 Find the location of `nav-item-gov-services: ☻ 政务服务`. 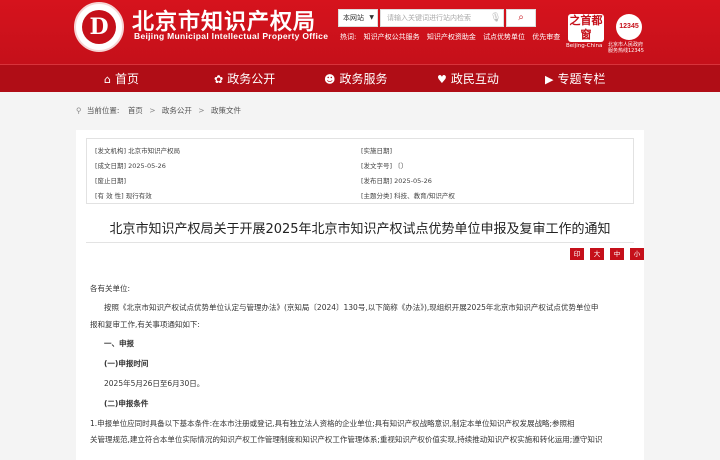

nav-item-gov-services: ☻ 政务服务 is located at coordinates (355, 79).